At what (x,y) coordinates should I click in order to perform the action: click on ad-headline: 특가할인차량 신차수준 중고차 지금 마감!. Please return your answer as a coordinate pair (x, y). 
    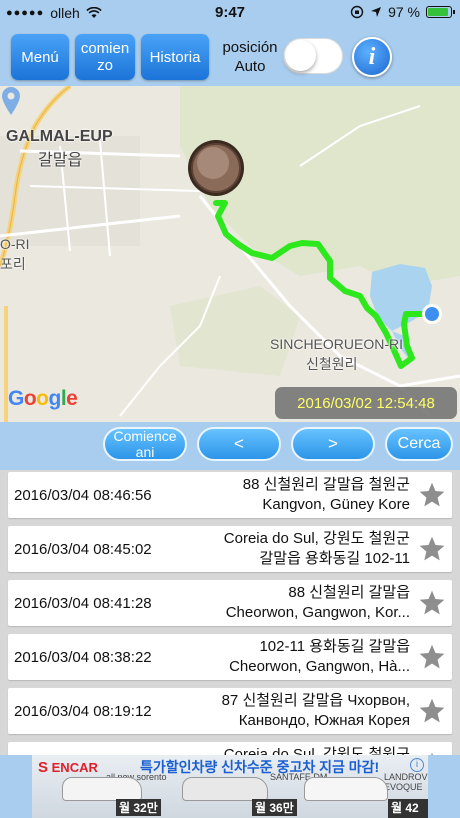
    Looking at the image, I should click on (260, 767).